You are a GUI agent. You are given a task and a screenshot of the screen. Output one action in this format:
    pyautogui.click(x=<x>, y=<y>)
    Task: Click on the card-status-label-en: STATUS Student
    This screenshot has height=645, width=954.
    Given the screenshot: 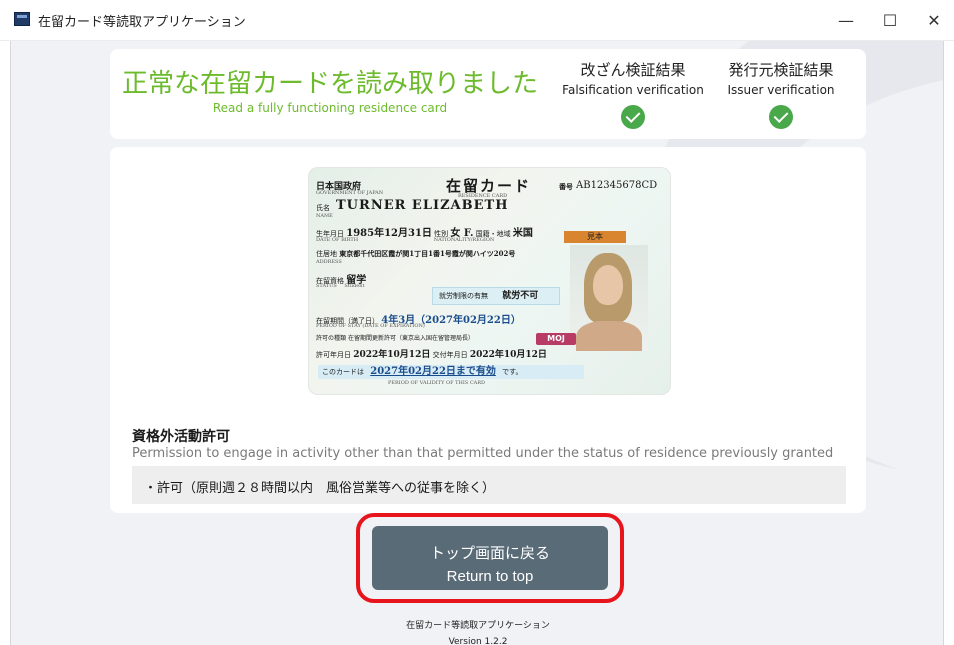 What is the action you would take?
    pyautogui.click(x=340, y=286)
    